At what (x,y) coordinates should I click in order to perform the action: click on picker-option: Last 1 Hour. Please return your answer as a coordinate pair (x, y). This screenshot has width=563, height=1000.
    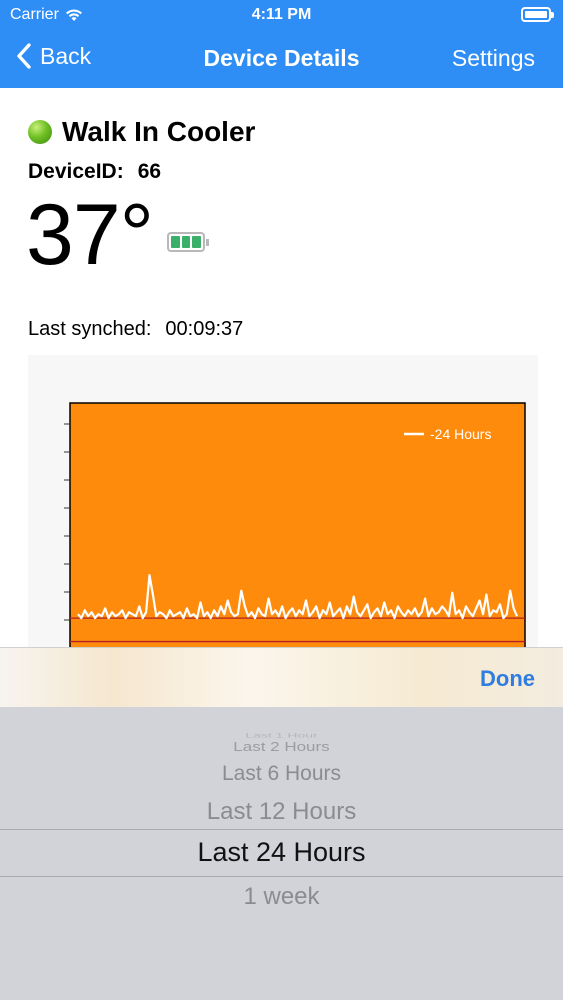
    Looking at the image, I should click on (281, 734).